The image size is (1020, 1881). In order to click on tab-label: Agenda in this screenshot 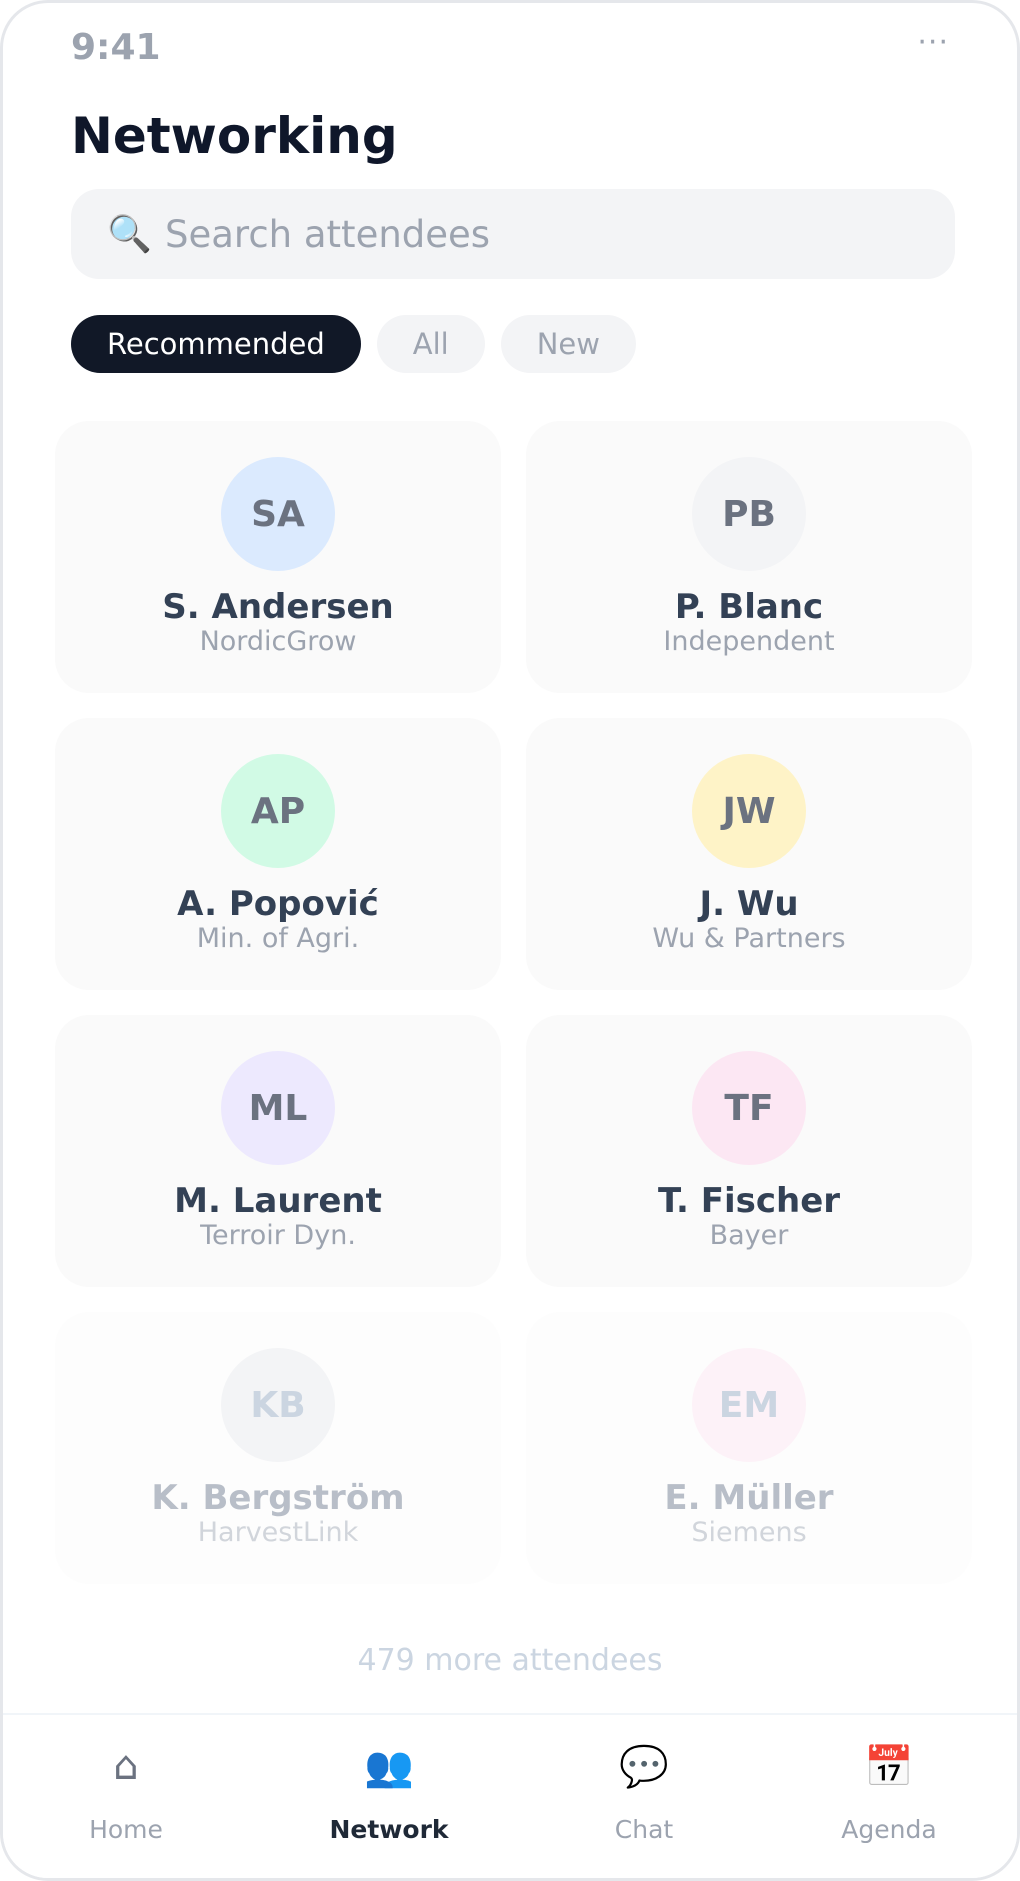, I will do `click(889, 1829)`.